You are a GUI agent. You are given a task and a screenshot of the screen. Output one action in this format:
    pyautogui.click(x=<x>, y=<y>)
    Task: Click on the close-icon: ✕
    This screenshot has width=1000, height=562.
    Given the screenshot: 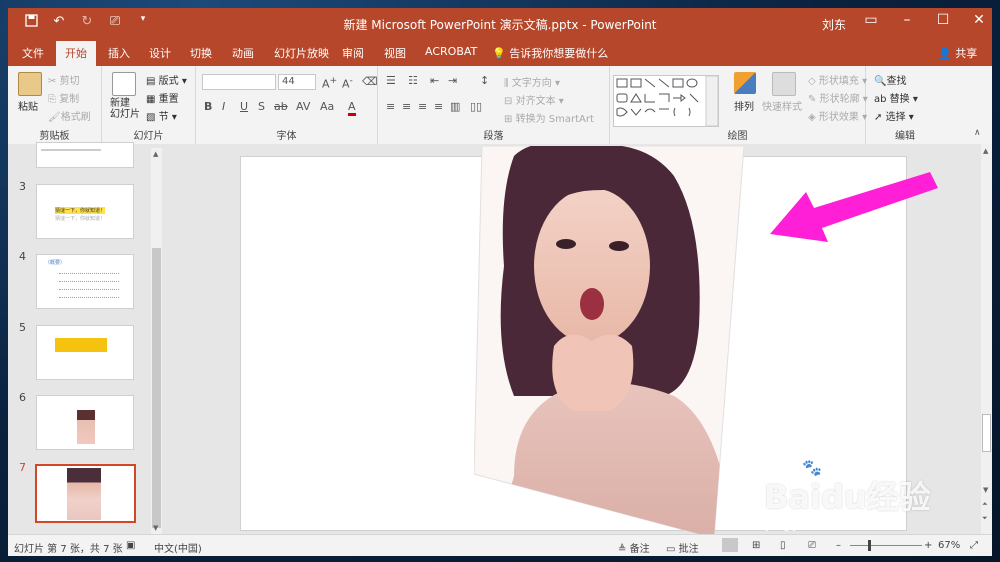 What is the action you would take?
    pyautogui.click(x=979, y=20)
    